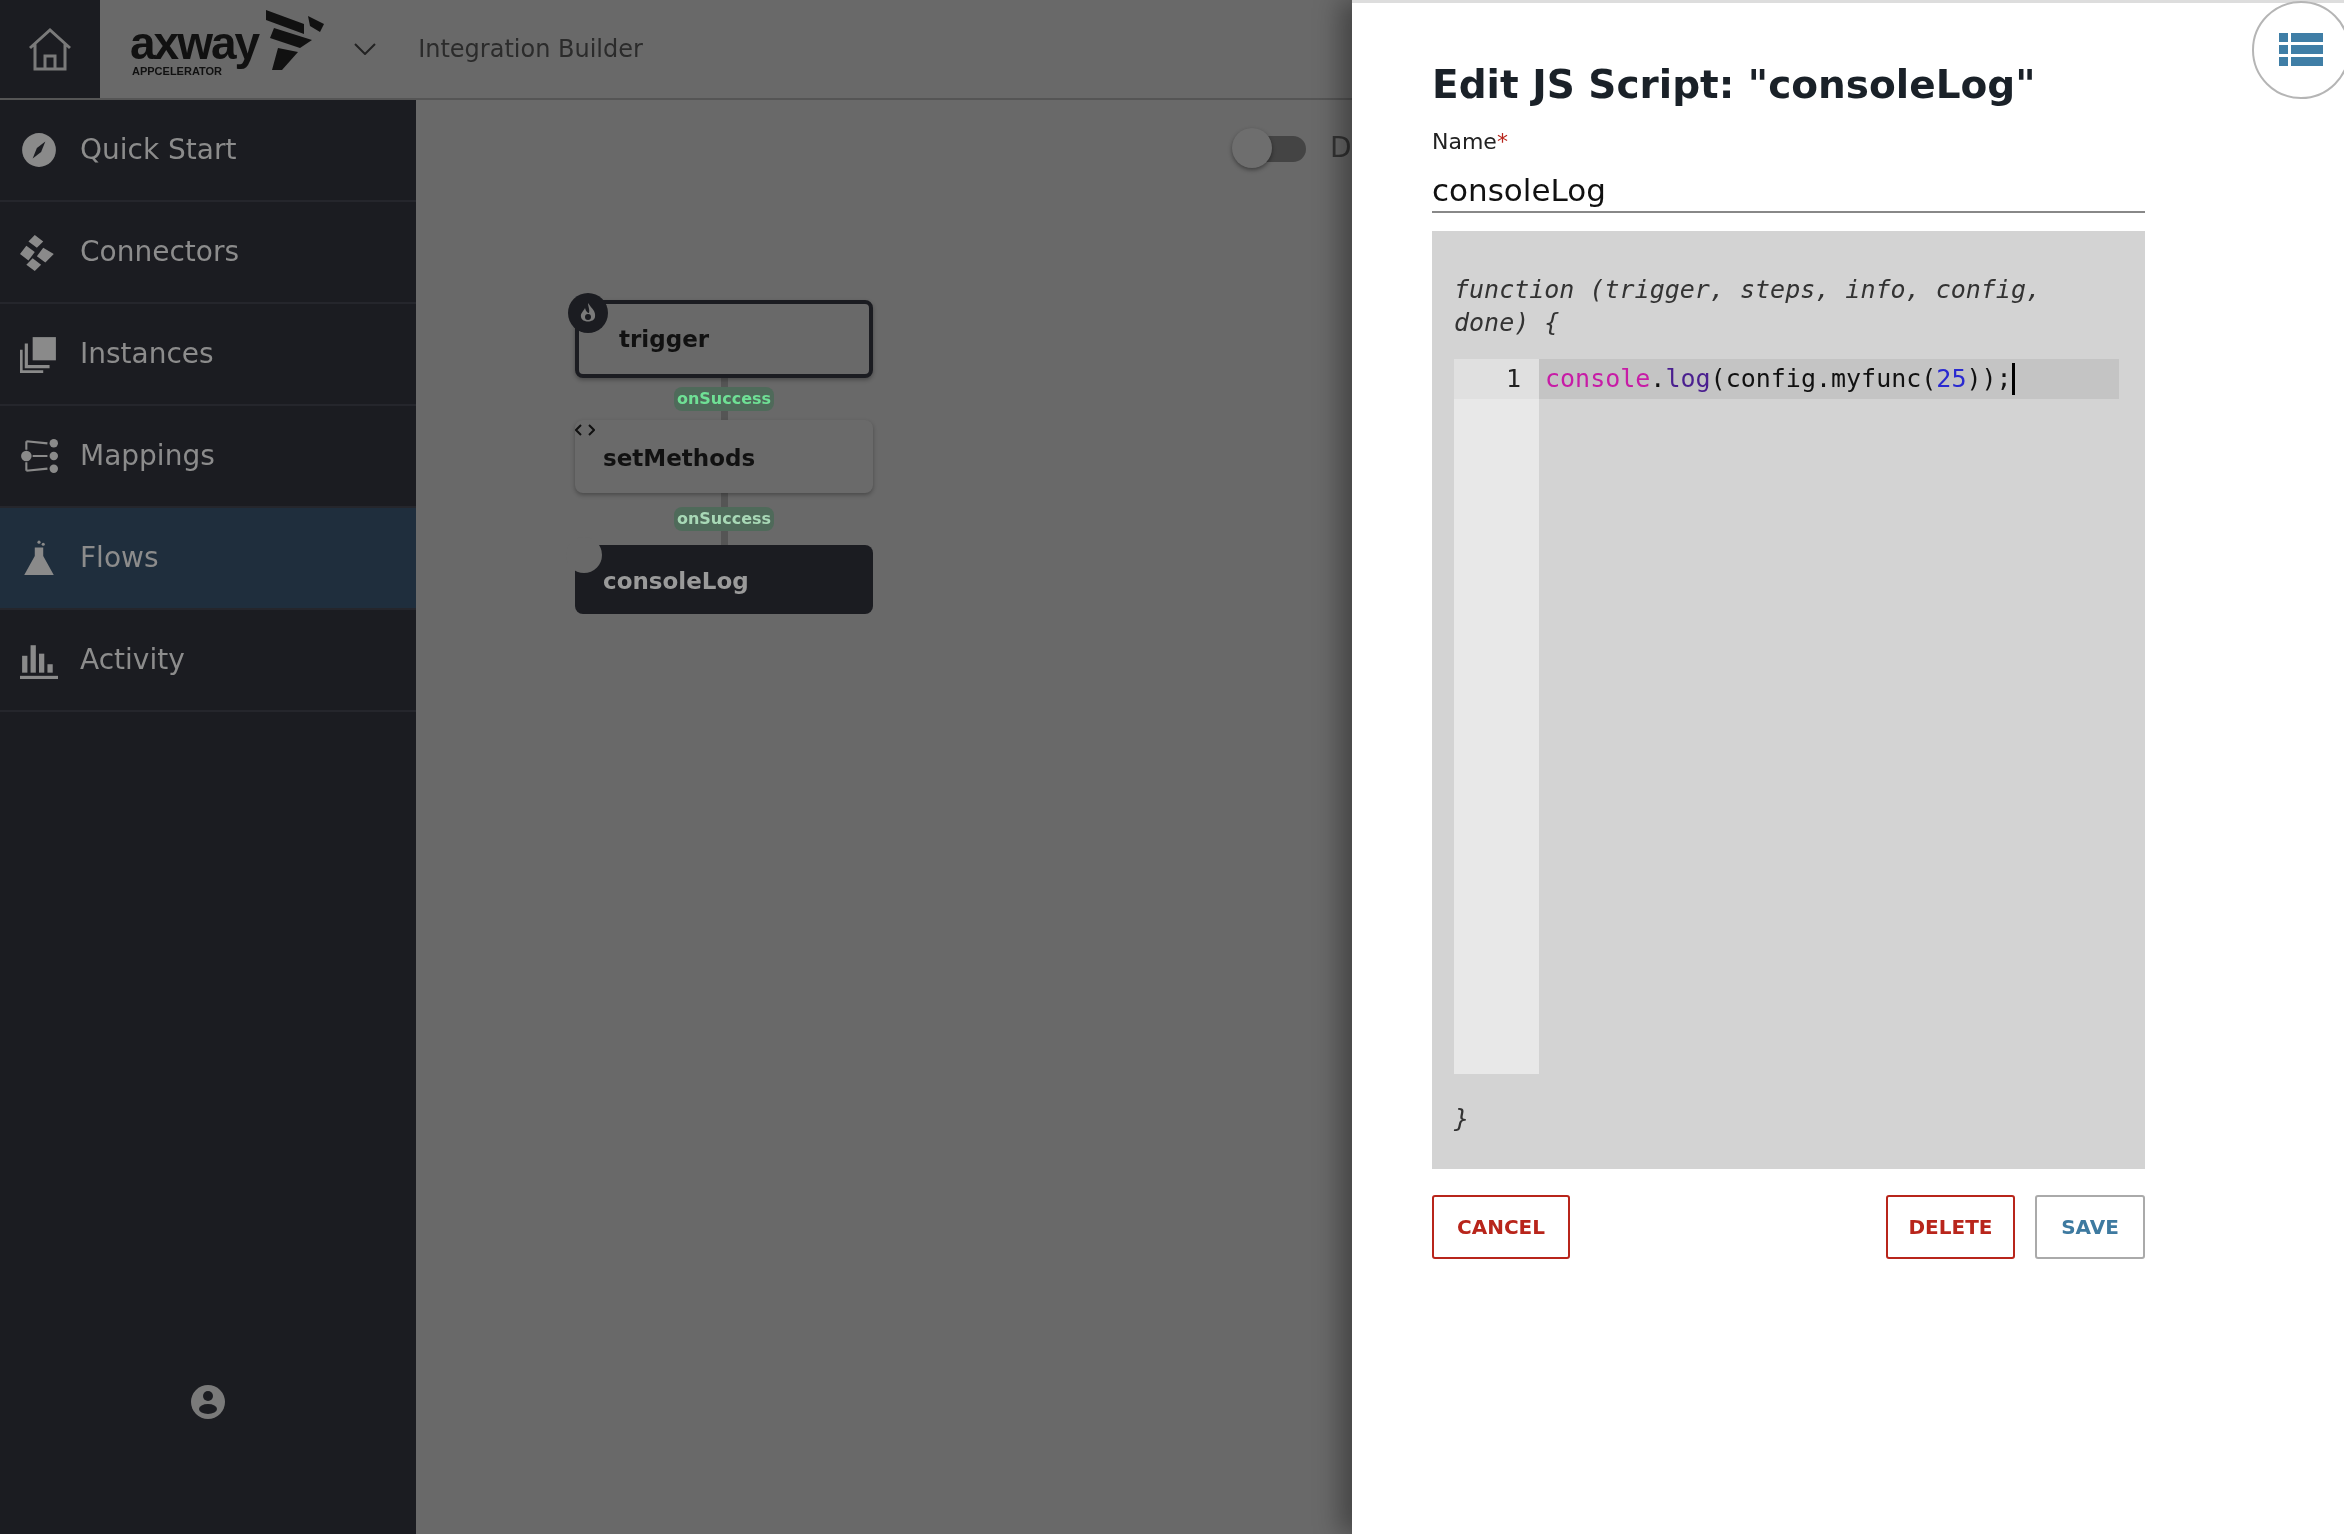  I want to click on user-avatar-icon, so click(208, 1402).